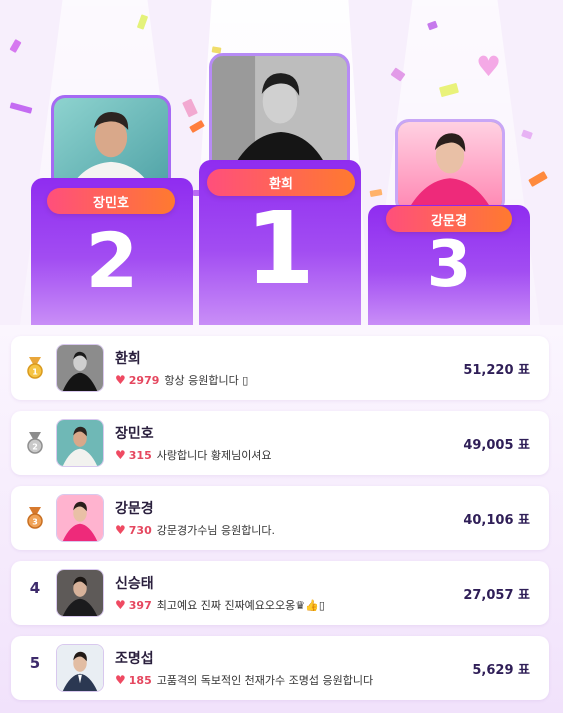  Describe the element at coordinates (111, 201) in the screenshot. I see `podium-name-second: 장민호` at that location.